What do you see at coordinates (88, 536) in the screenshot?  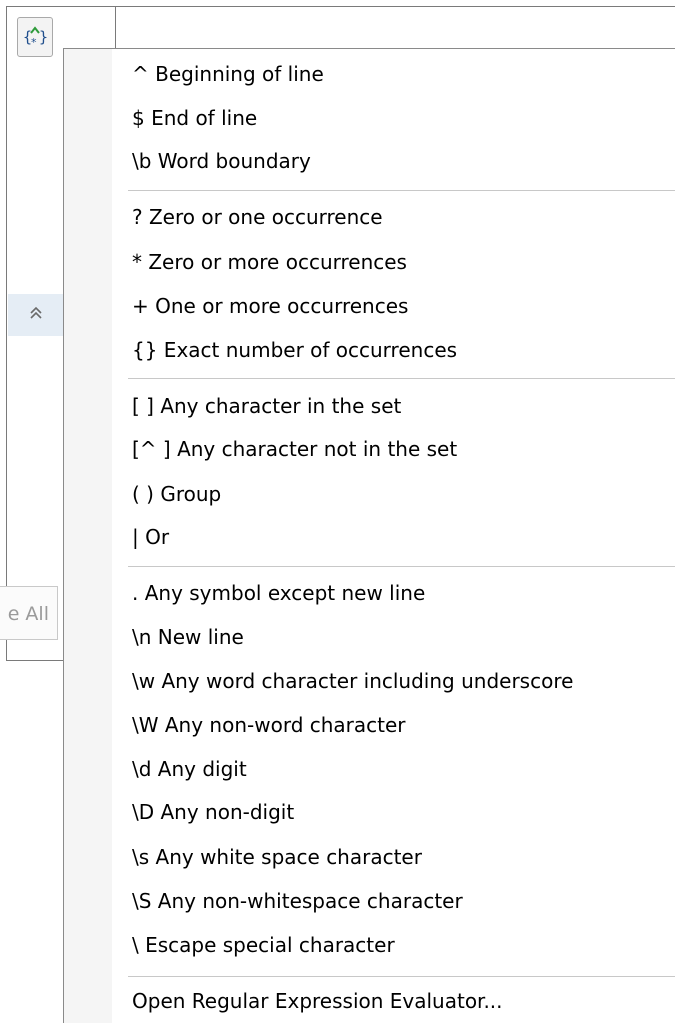 I see `menu-gutter` at bounding box center [88, 536].